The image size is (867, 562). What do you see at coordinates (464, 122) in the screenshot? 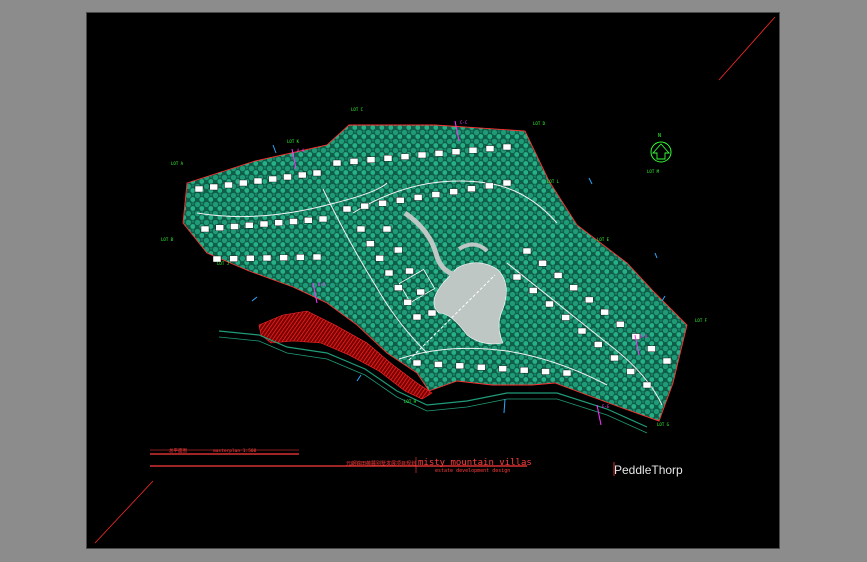
I see `section-mark: C-C` at bounding box center [464, 122].